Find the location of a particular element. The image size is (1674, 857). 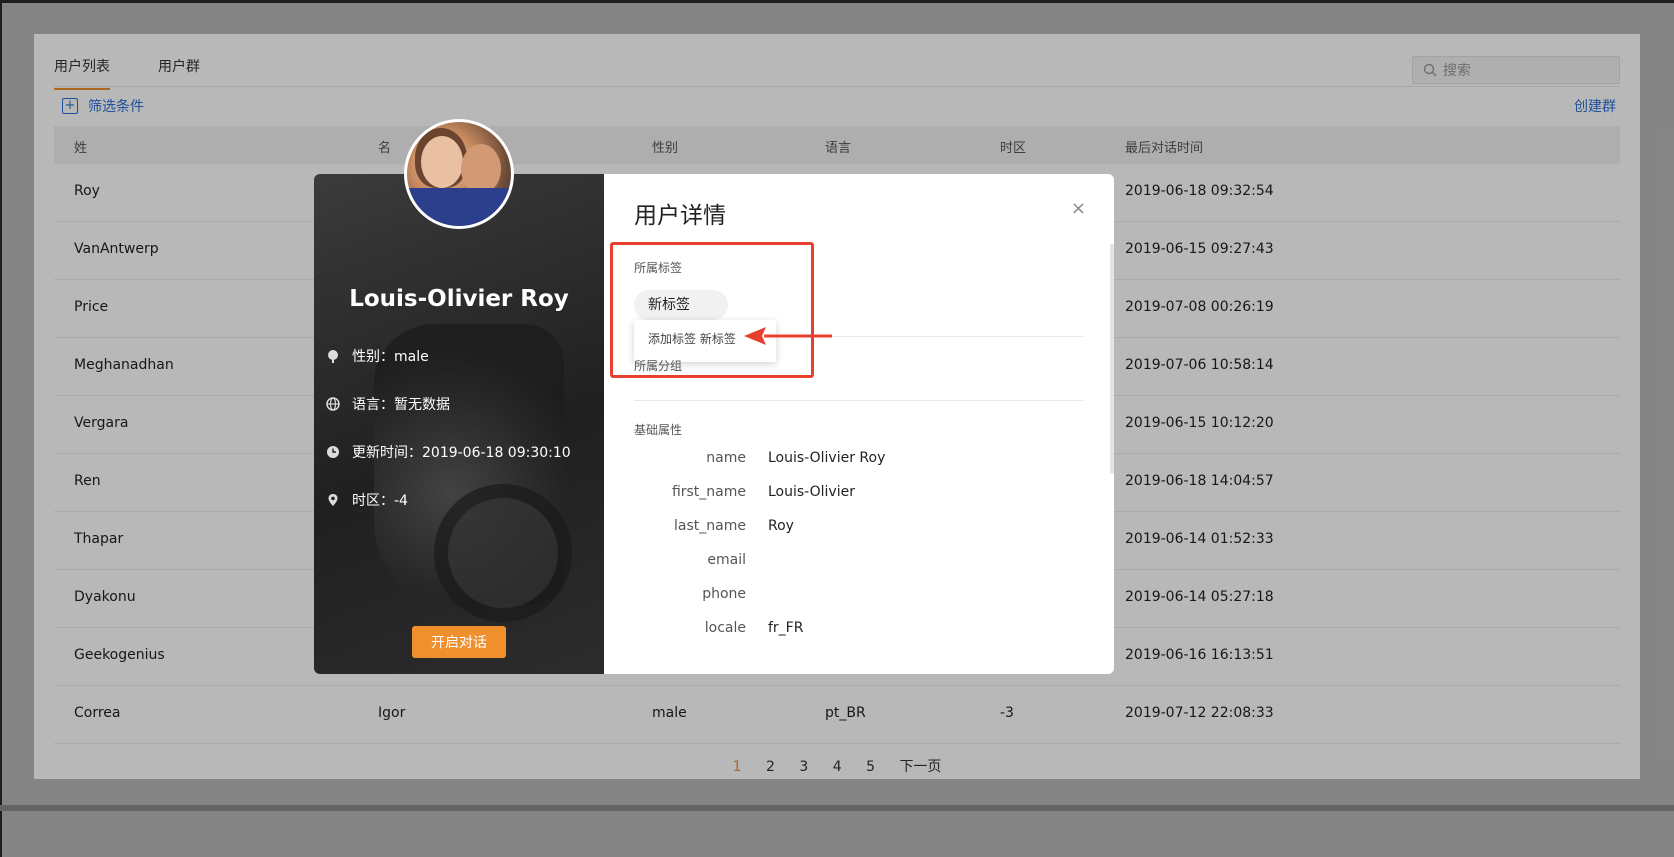

detail-scrollbar is located at coordinates (1112, 359).